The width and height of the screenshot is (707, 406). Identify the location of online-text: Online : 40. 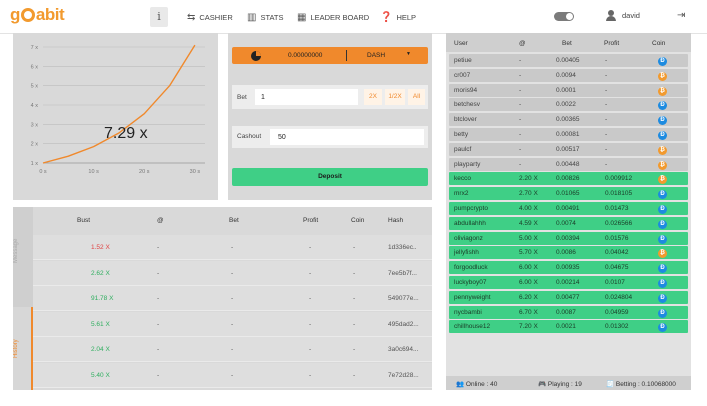
(481, 384).